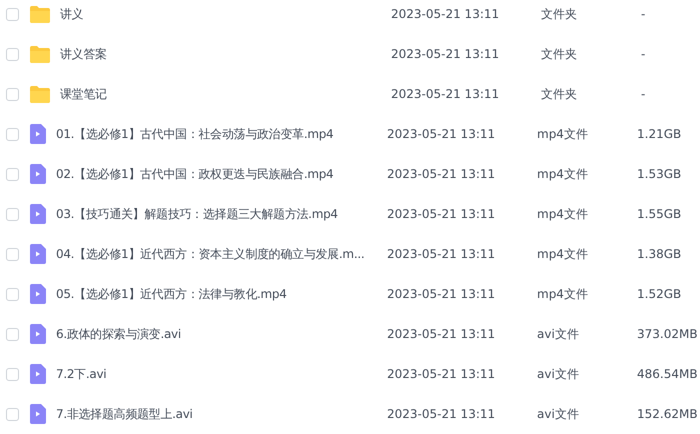  I want to click on file-name: 课堂笔记, so click(225, 94).